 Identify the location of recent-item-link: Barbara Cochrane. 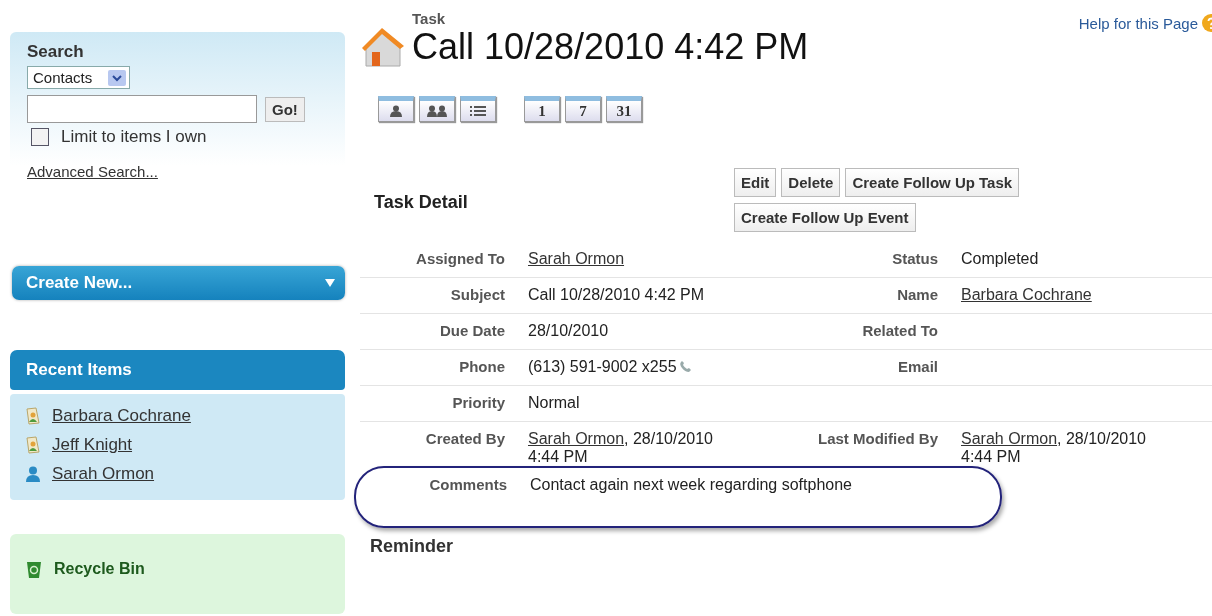
(121, 416).